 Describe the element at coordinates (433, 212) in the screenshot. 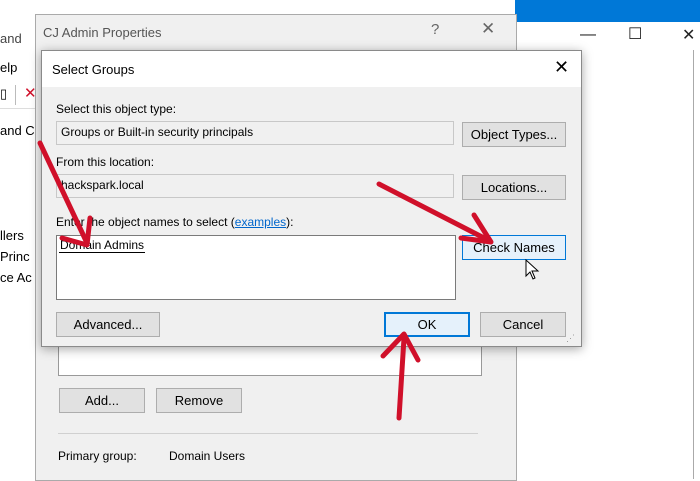

I see `arrow-to-check-names` at that location.